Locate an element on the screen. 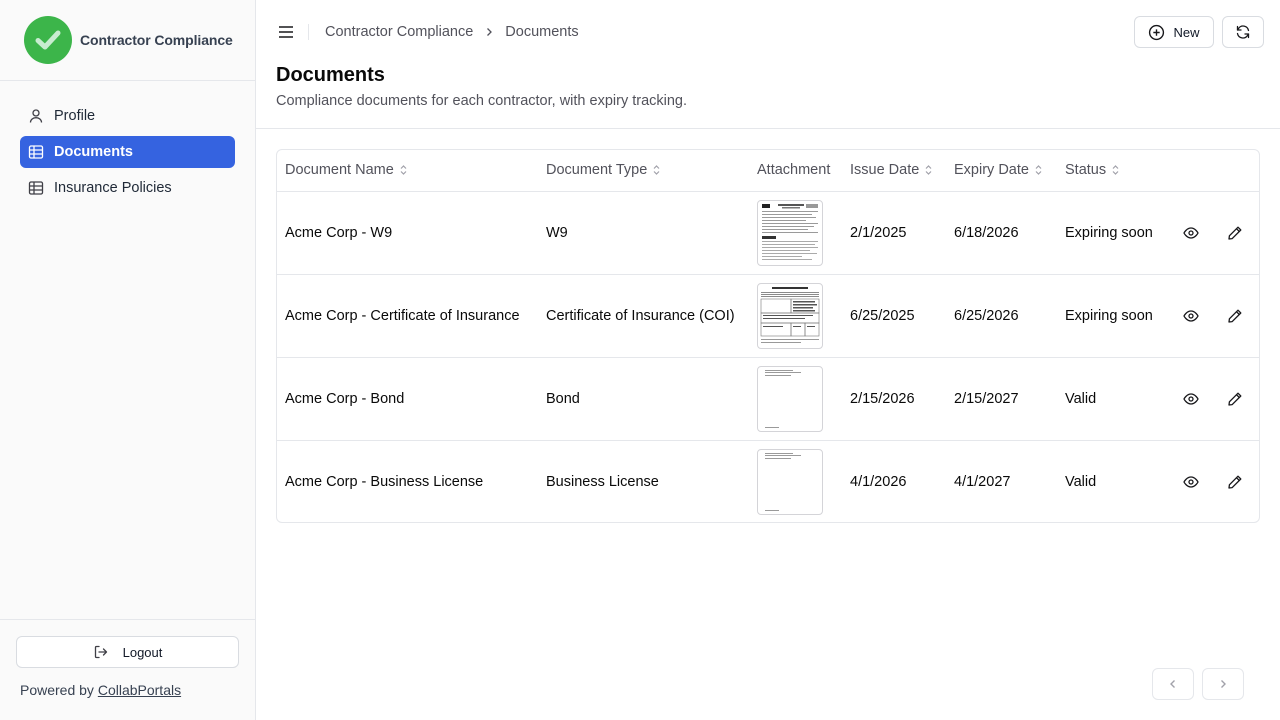  user-icon is located at coordinates (36, 116).